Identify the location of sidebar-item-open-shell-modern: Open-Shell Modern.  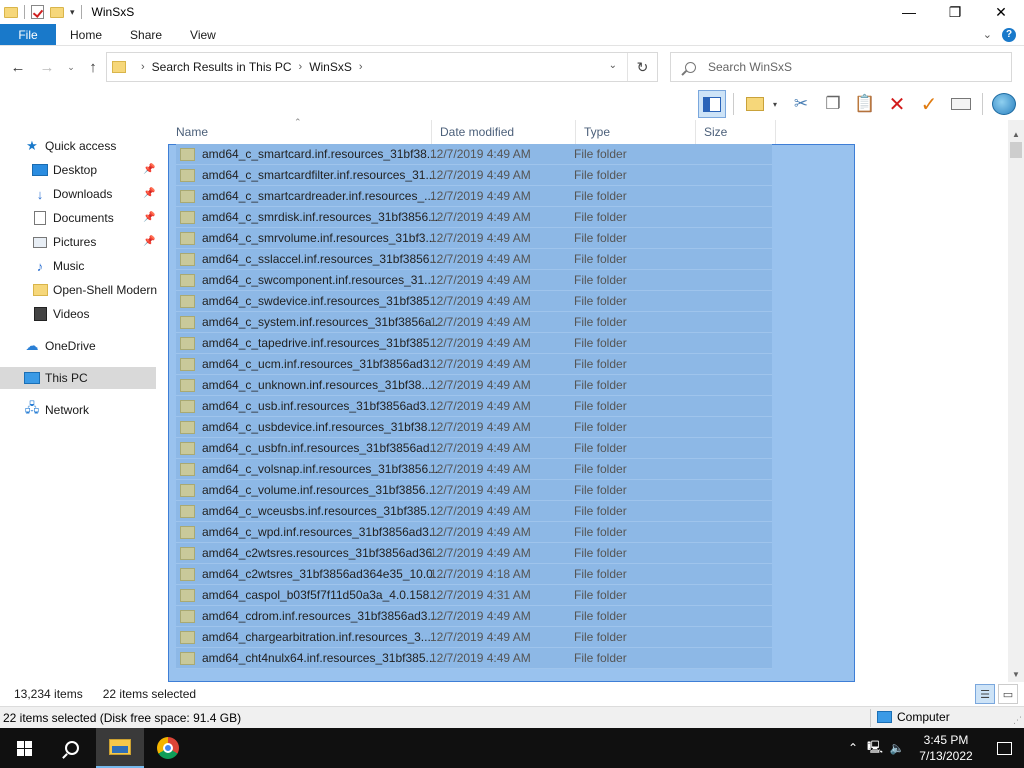
(94, 290).